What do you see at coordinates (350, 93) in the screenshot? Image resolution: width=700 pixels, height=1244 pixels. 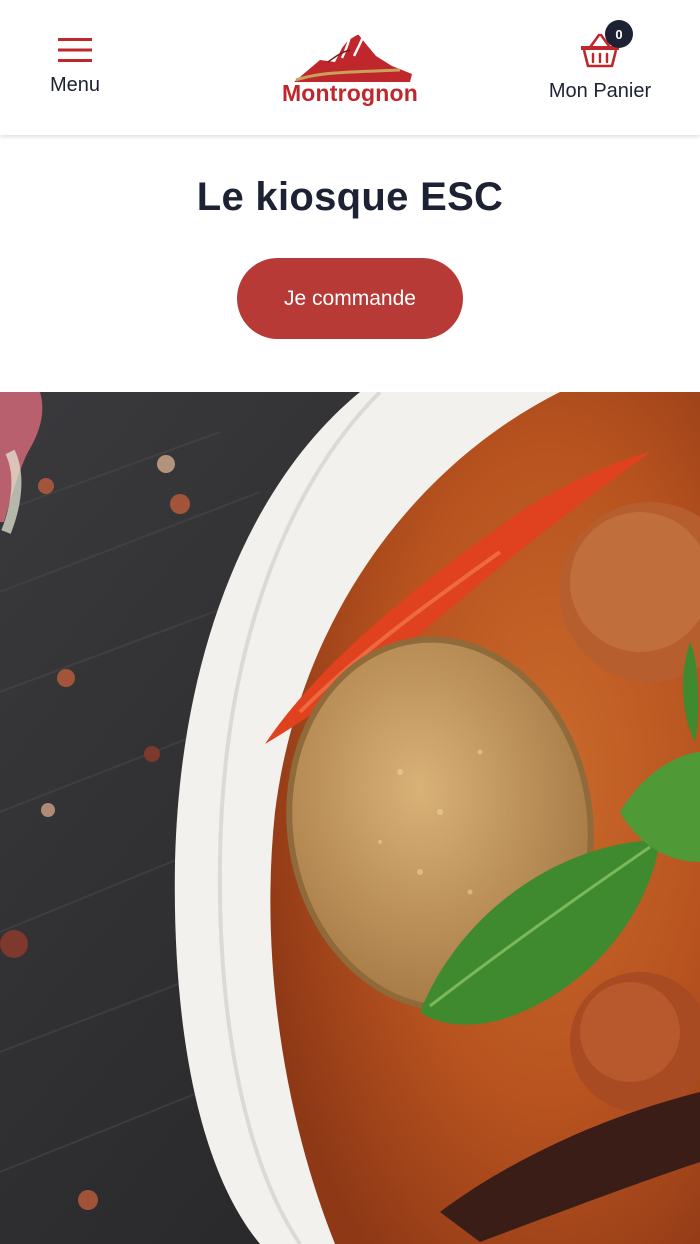 I see `logo-text: Montrognon` at bounding box center [350, 93].